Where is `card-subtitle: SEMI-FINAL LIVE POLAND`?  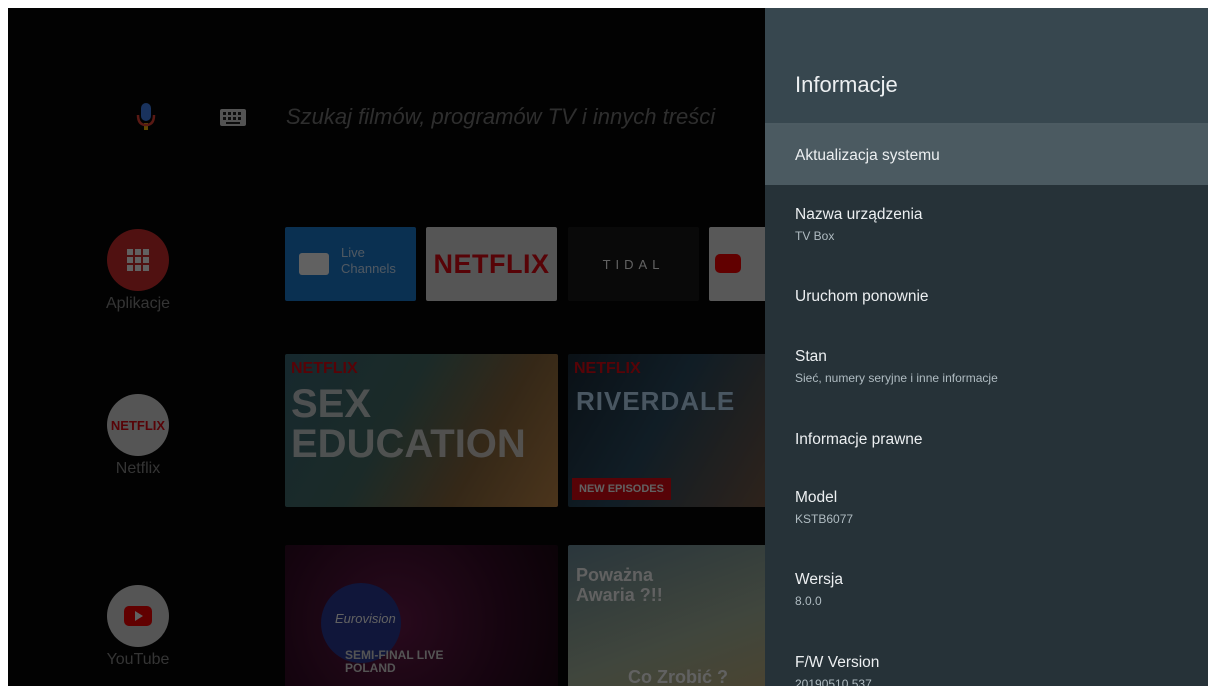
card-subtitle: SEMI-FINAL LIVE POLAND is located at coordinates (394, 662).